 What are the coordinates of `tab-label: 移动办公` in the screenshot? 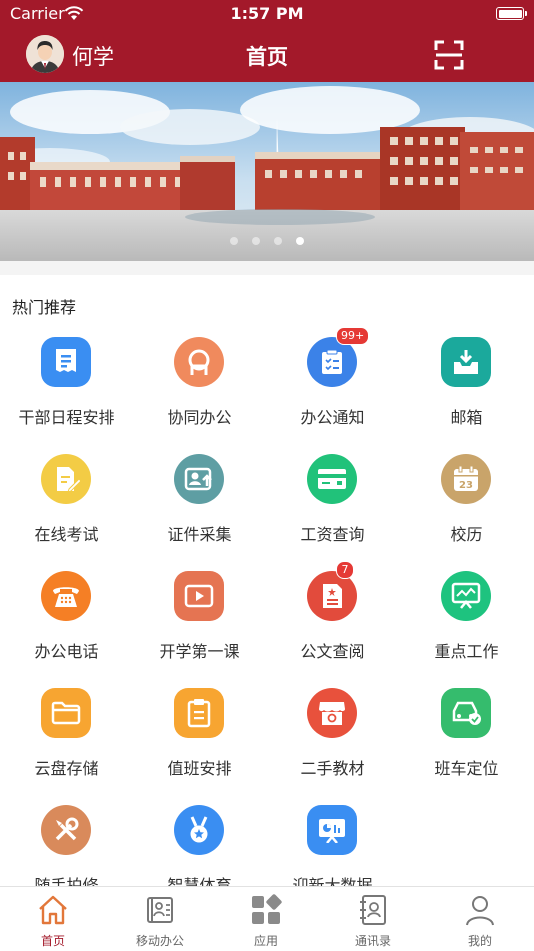 It's located at (159, 941).